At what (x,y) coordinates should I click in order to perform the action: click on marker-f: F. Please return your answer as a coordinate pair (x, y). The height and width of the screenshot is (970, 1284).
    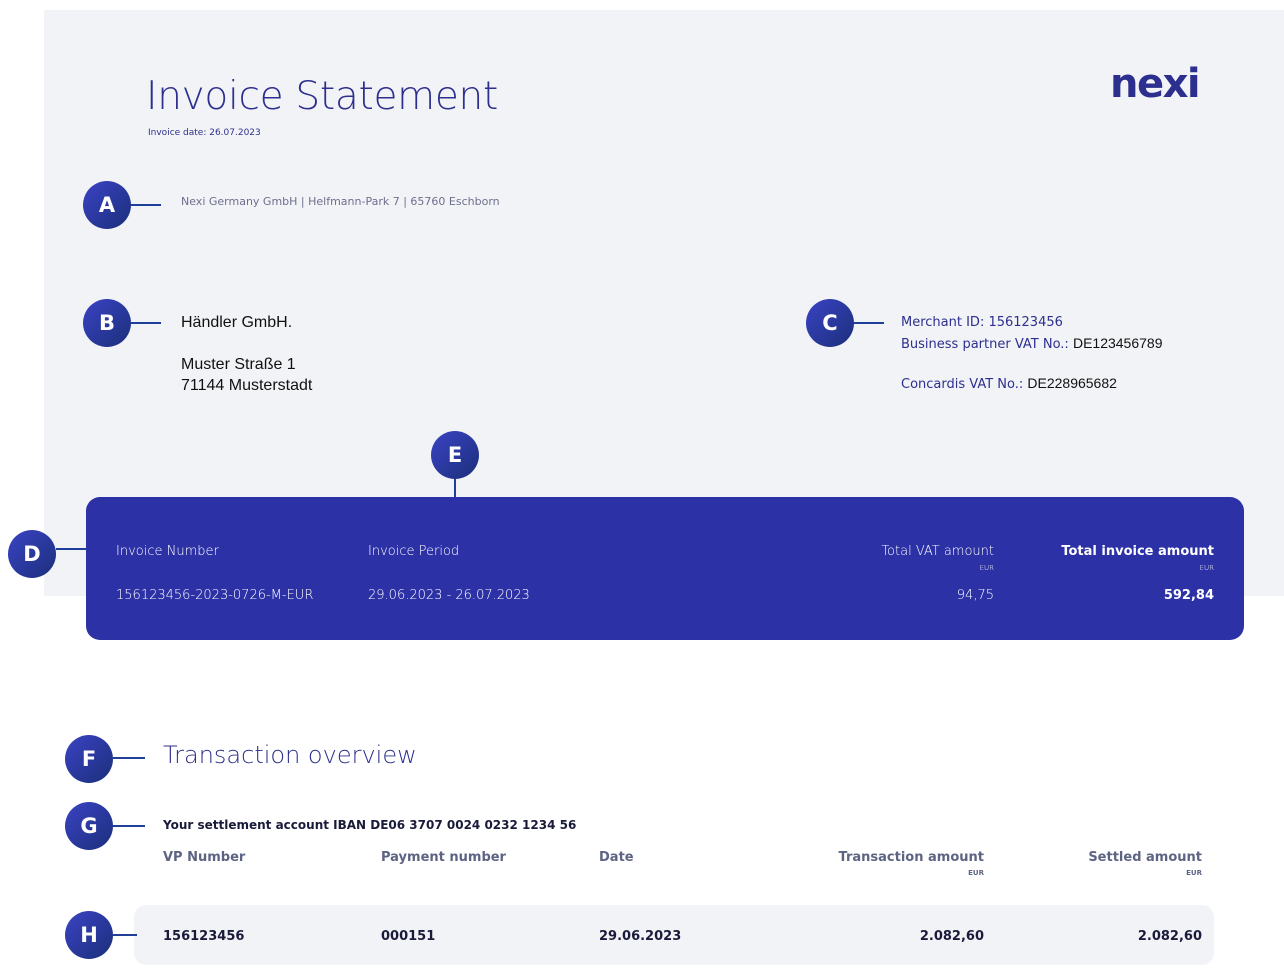
    Looking at the image, I should click on (89, 759).